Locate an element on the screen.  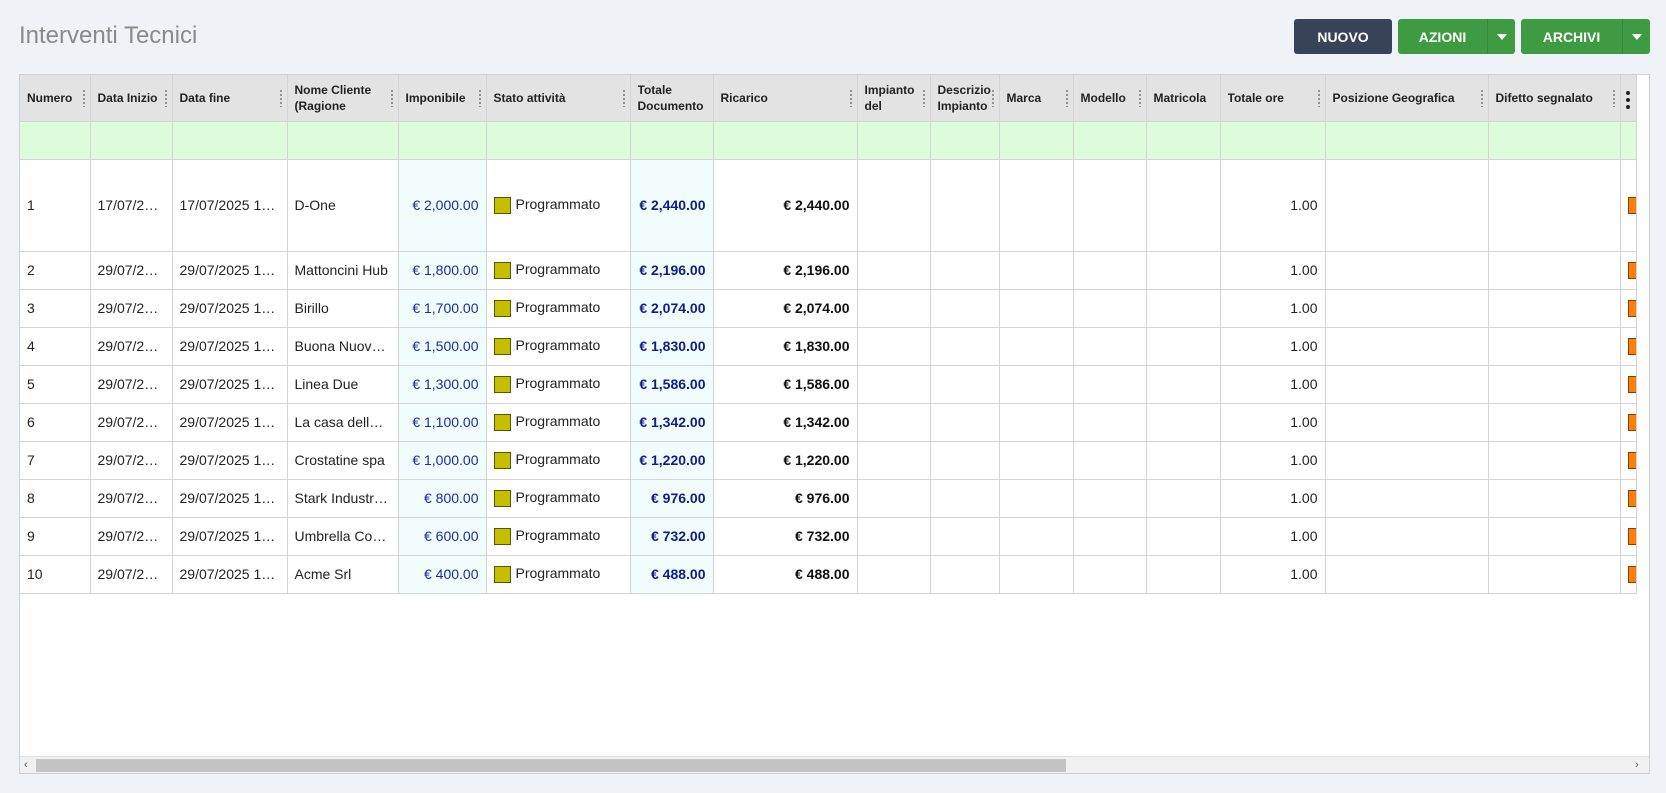
column-header: Stato attività is located at coordinates (558, 98).